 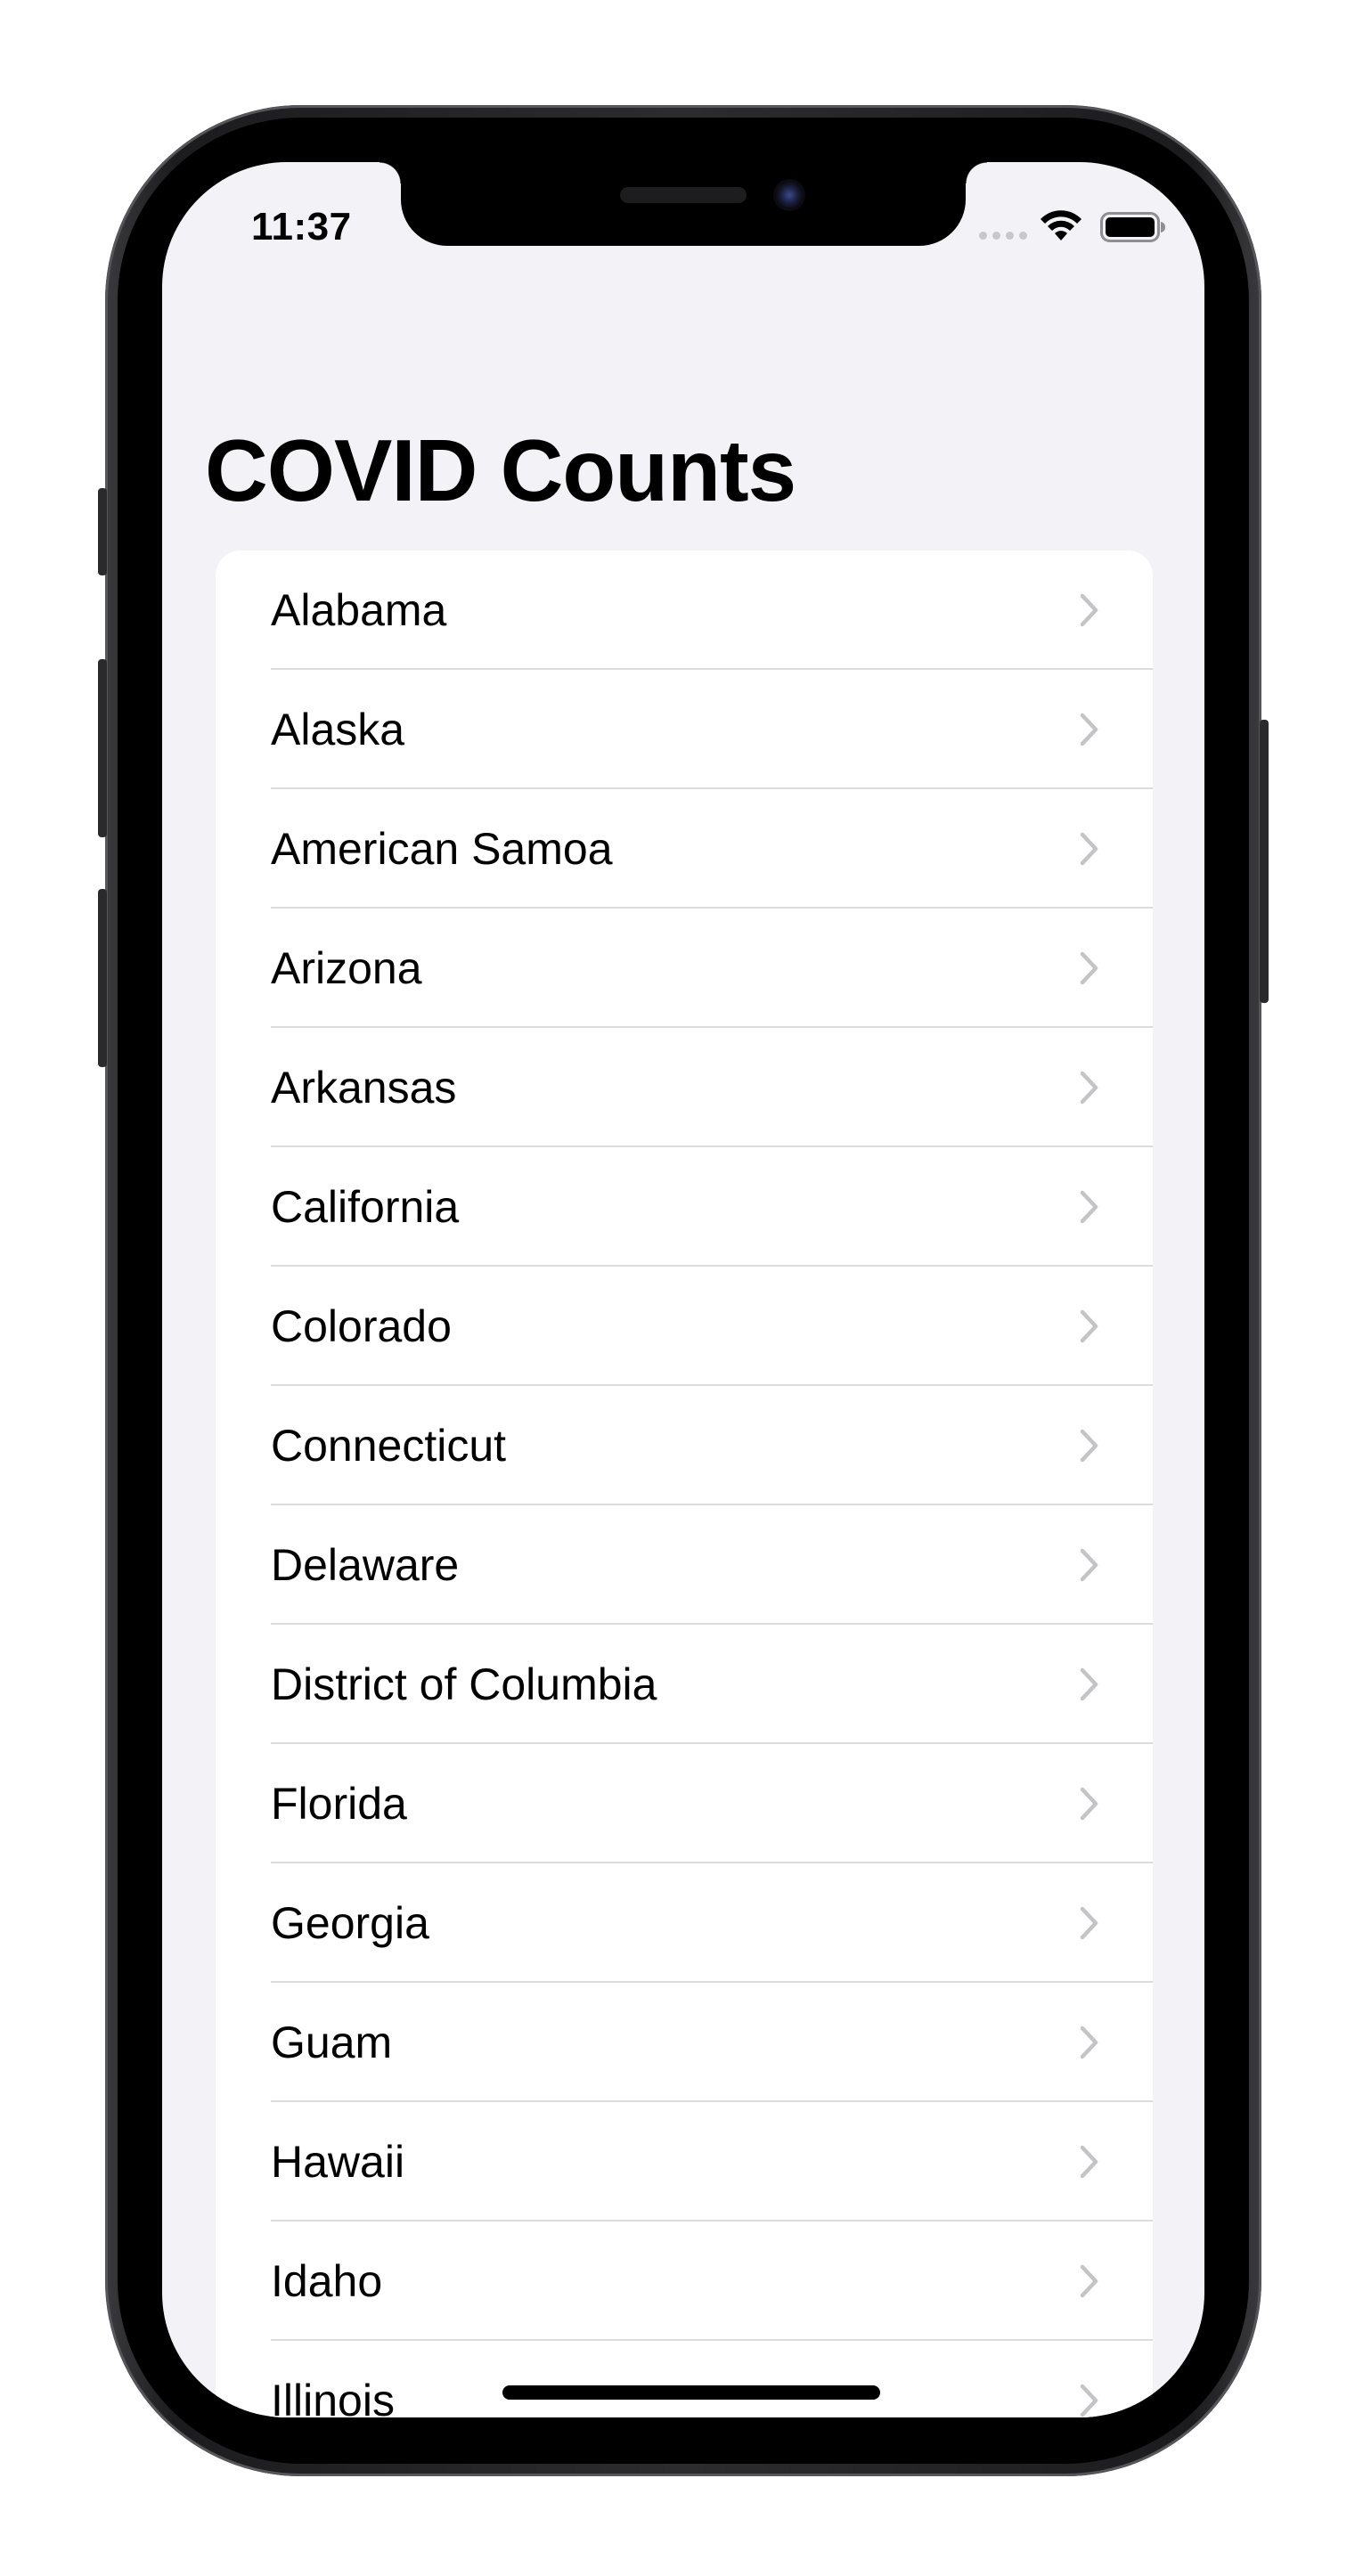 I want to click on power-button, so click(x=1264, y=862).